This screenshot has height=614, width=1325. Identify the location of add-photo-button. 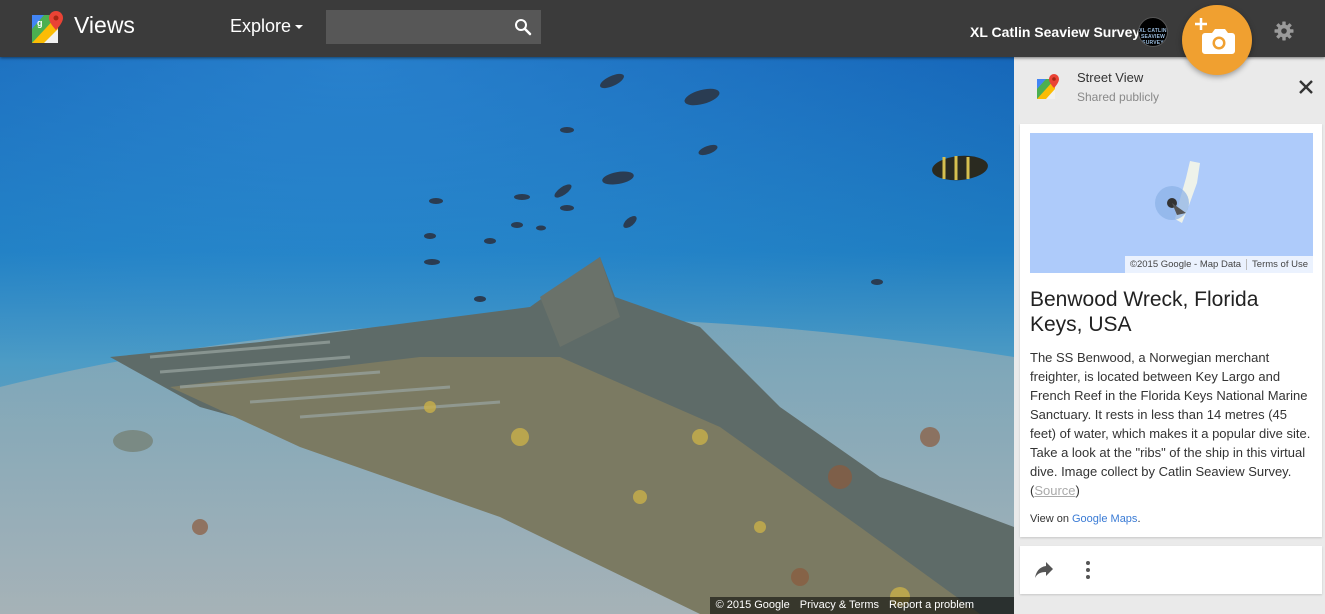
(1217, 40).